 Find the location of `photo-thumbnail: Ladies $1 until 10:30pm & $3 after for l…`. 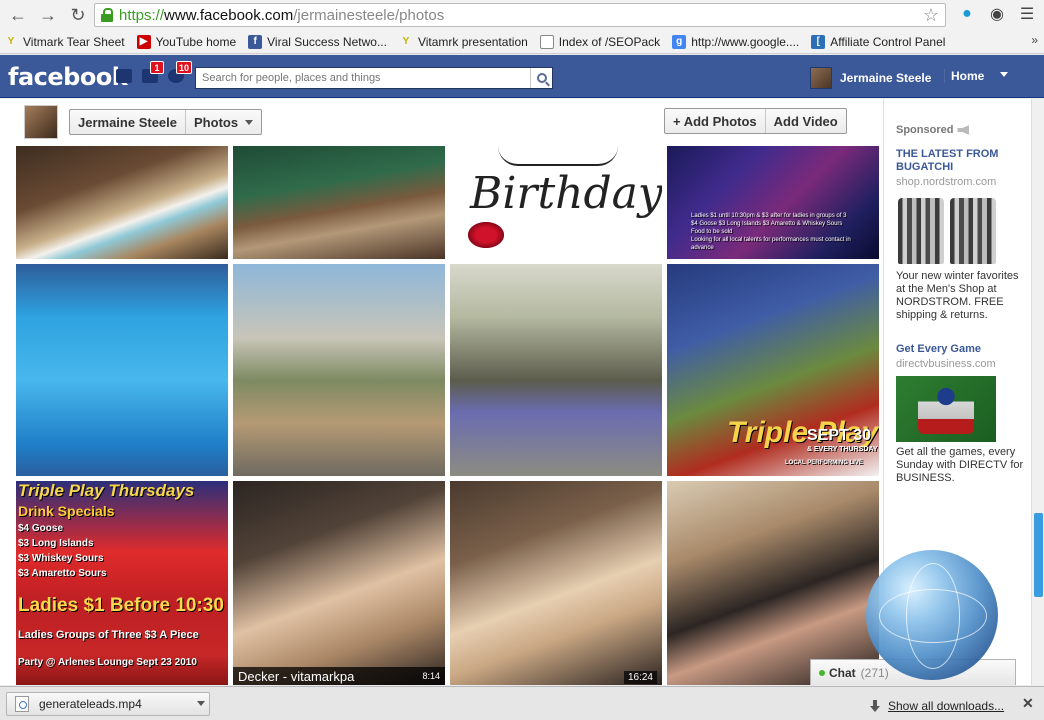

photo-thumbnail: Ladies $1 until 10:30pm & $3 after for l… is located at coordinates (773, 202).